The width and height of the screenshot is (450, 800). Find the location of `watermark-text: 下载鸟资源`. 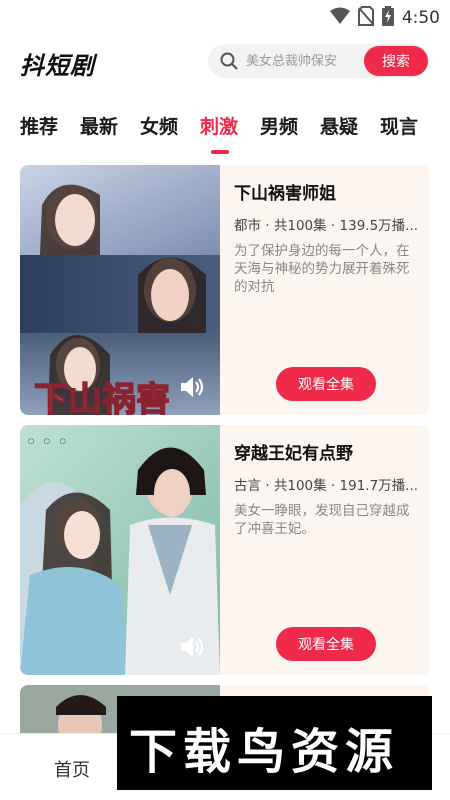

watermark-text: 下载鸟资源 is located at coordinates (264, 752).